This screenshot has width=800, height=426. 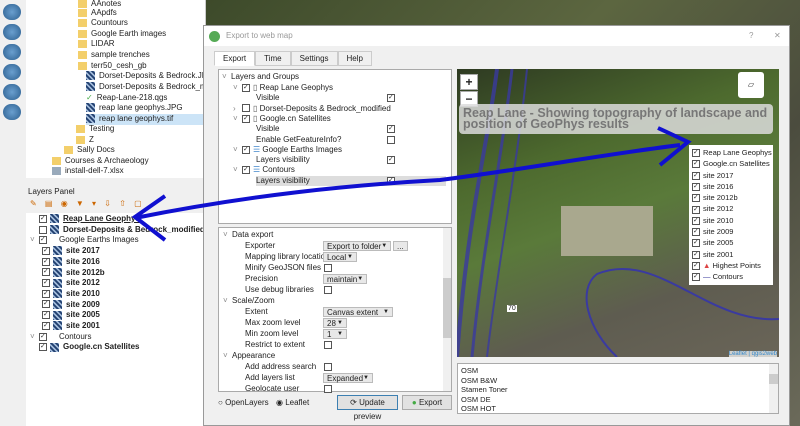 What do you see at coordinates (282, 119) in the screenshot?
I see `tree-layer: ˅ ▯ Google.cn Satellites` at bounding box center [282, 119].